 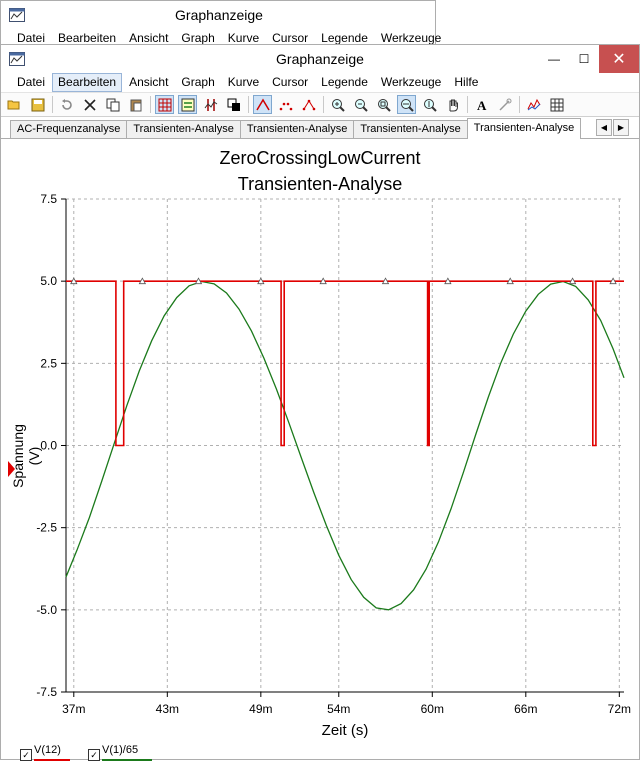 What do you see at coordinates (48, 199) in the screenshot?
I see `y-tick-label: 7.5` at bounding box center [48, 199].